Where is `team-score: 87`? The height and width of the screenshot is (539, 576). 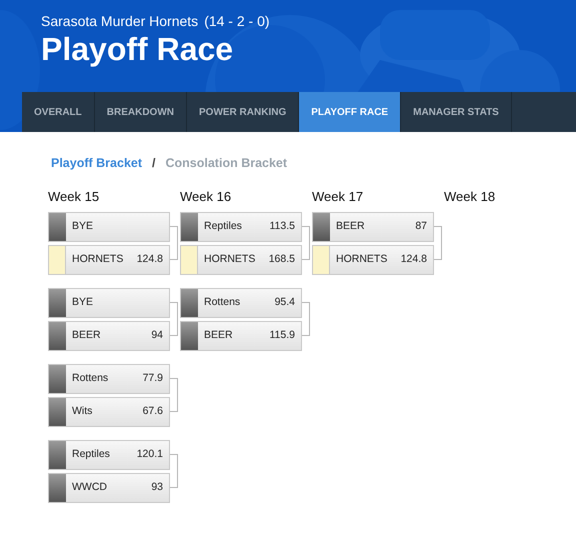 team-score: 87 is located at coordinates (421, 226).